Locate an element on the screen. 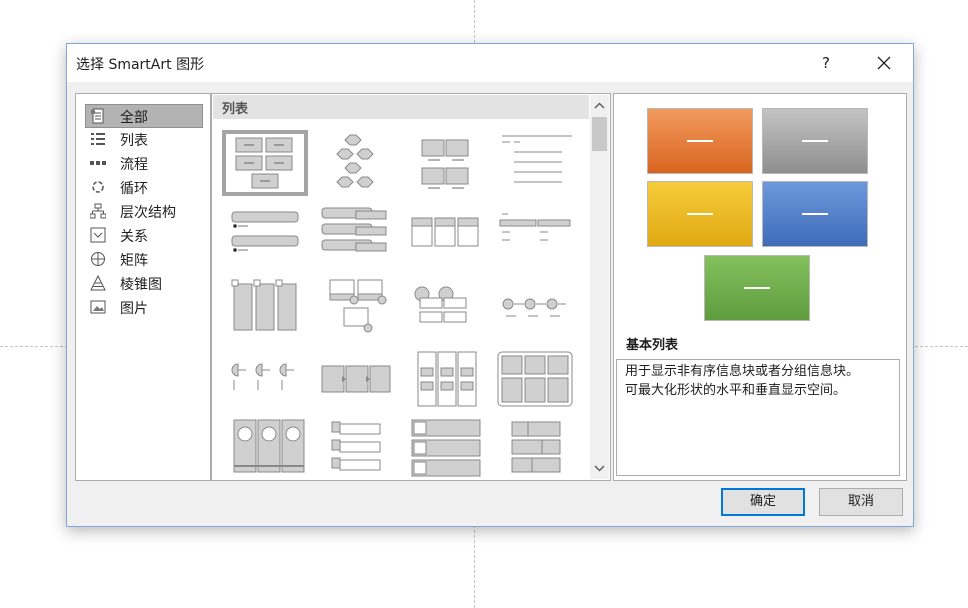 The image size is (968, 608). layout-grouped-list is located at coordinates (445, 163).